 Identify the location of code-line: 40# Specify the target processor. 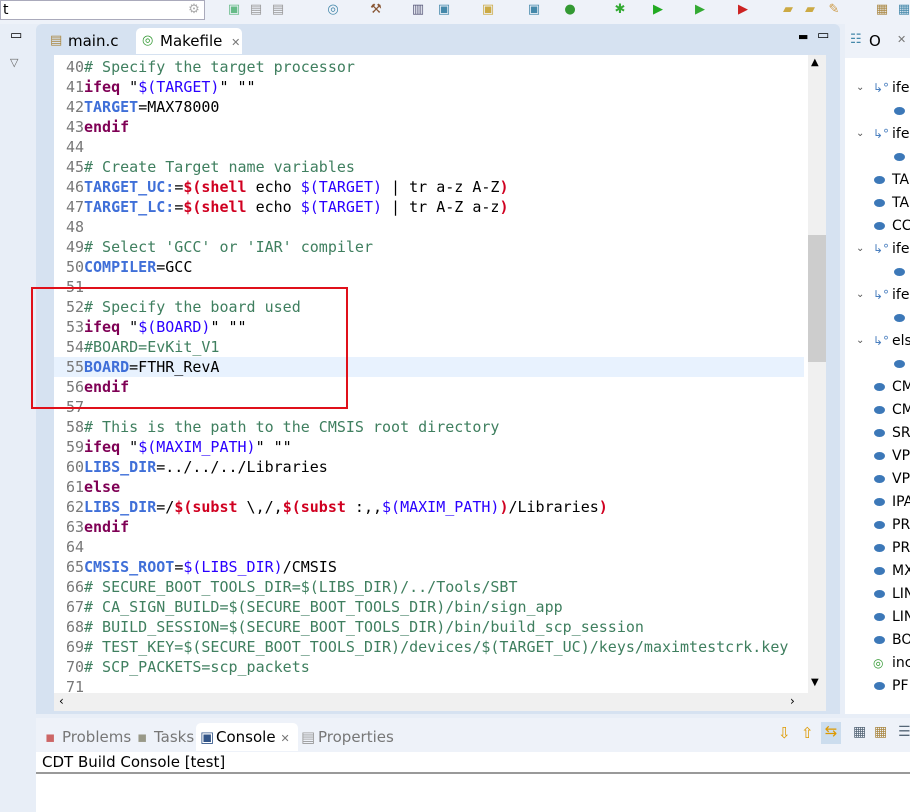
(429, 67).